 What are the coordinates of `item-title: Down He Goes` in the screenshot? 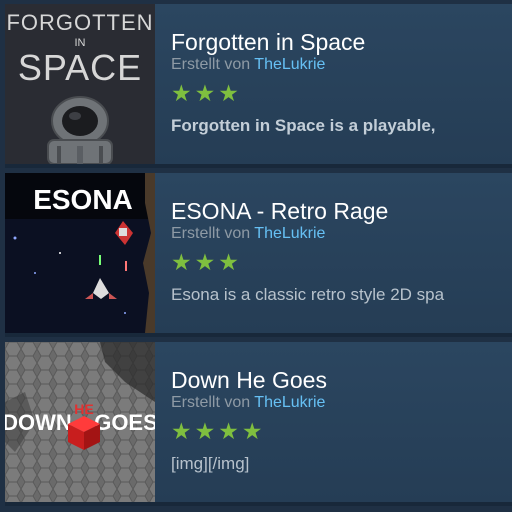 It's located at (341, 380).